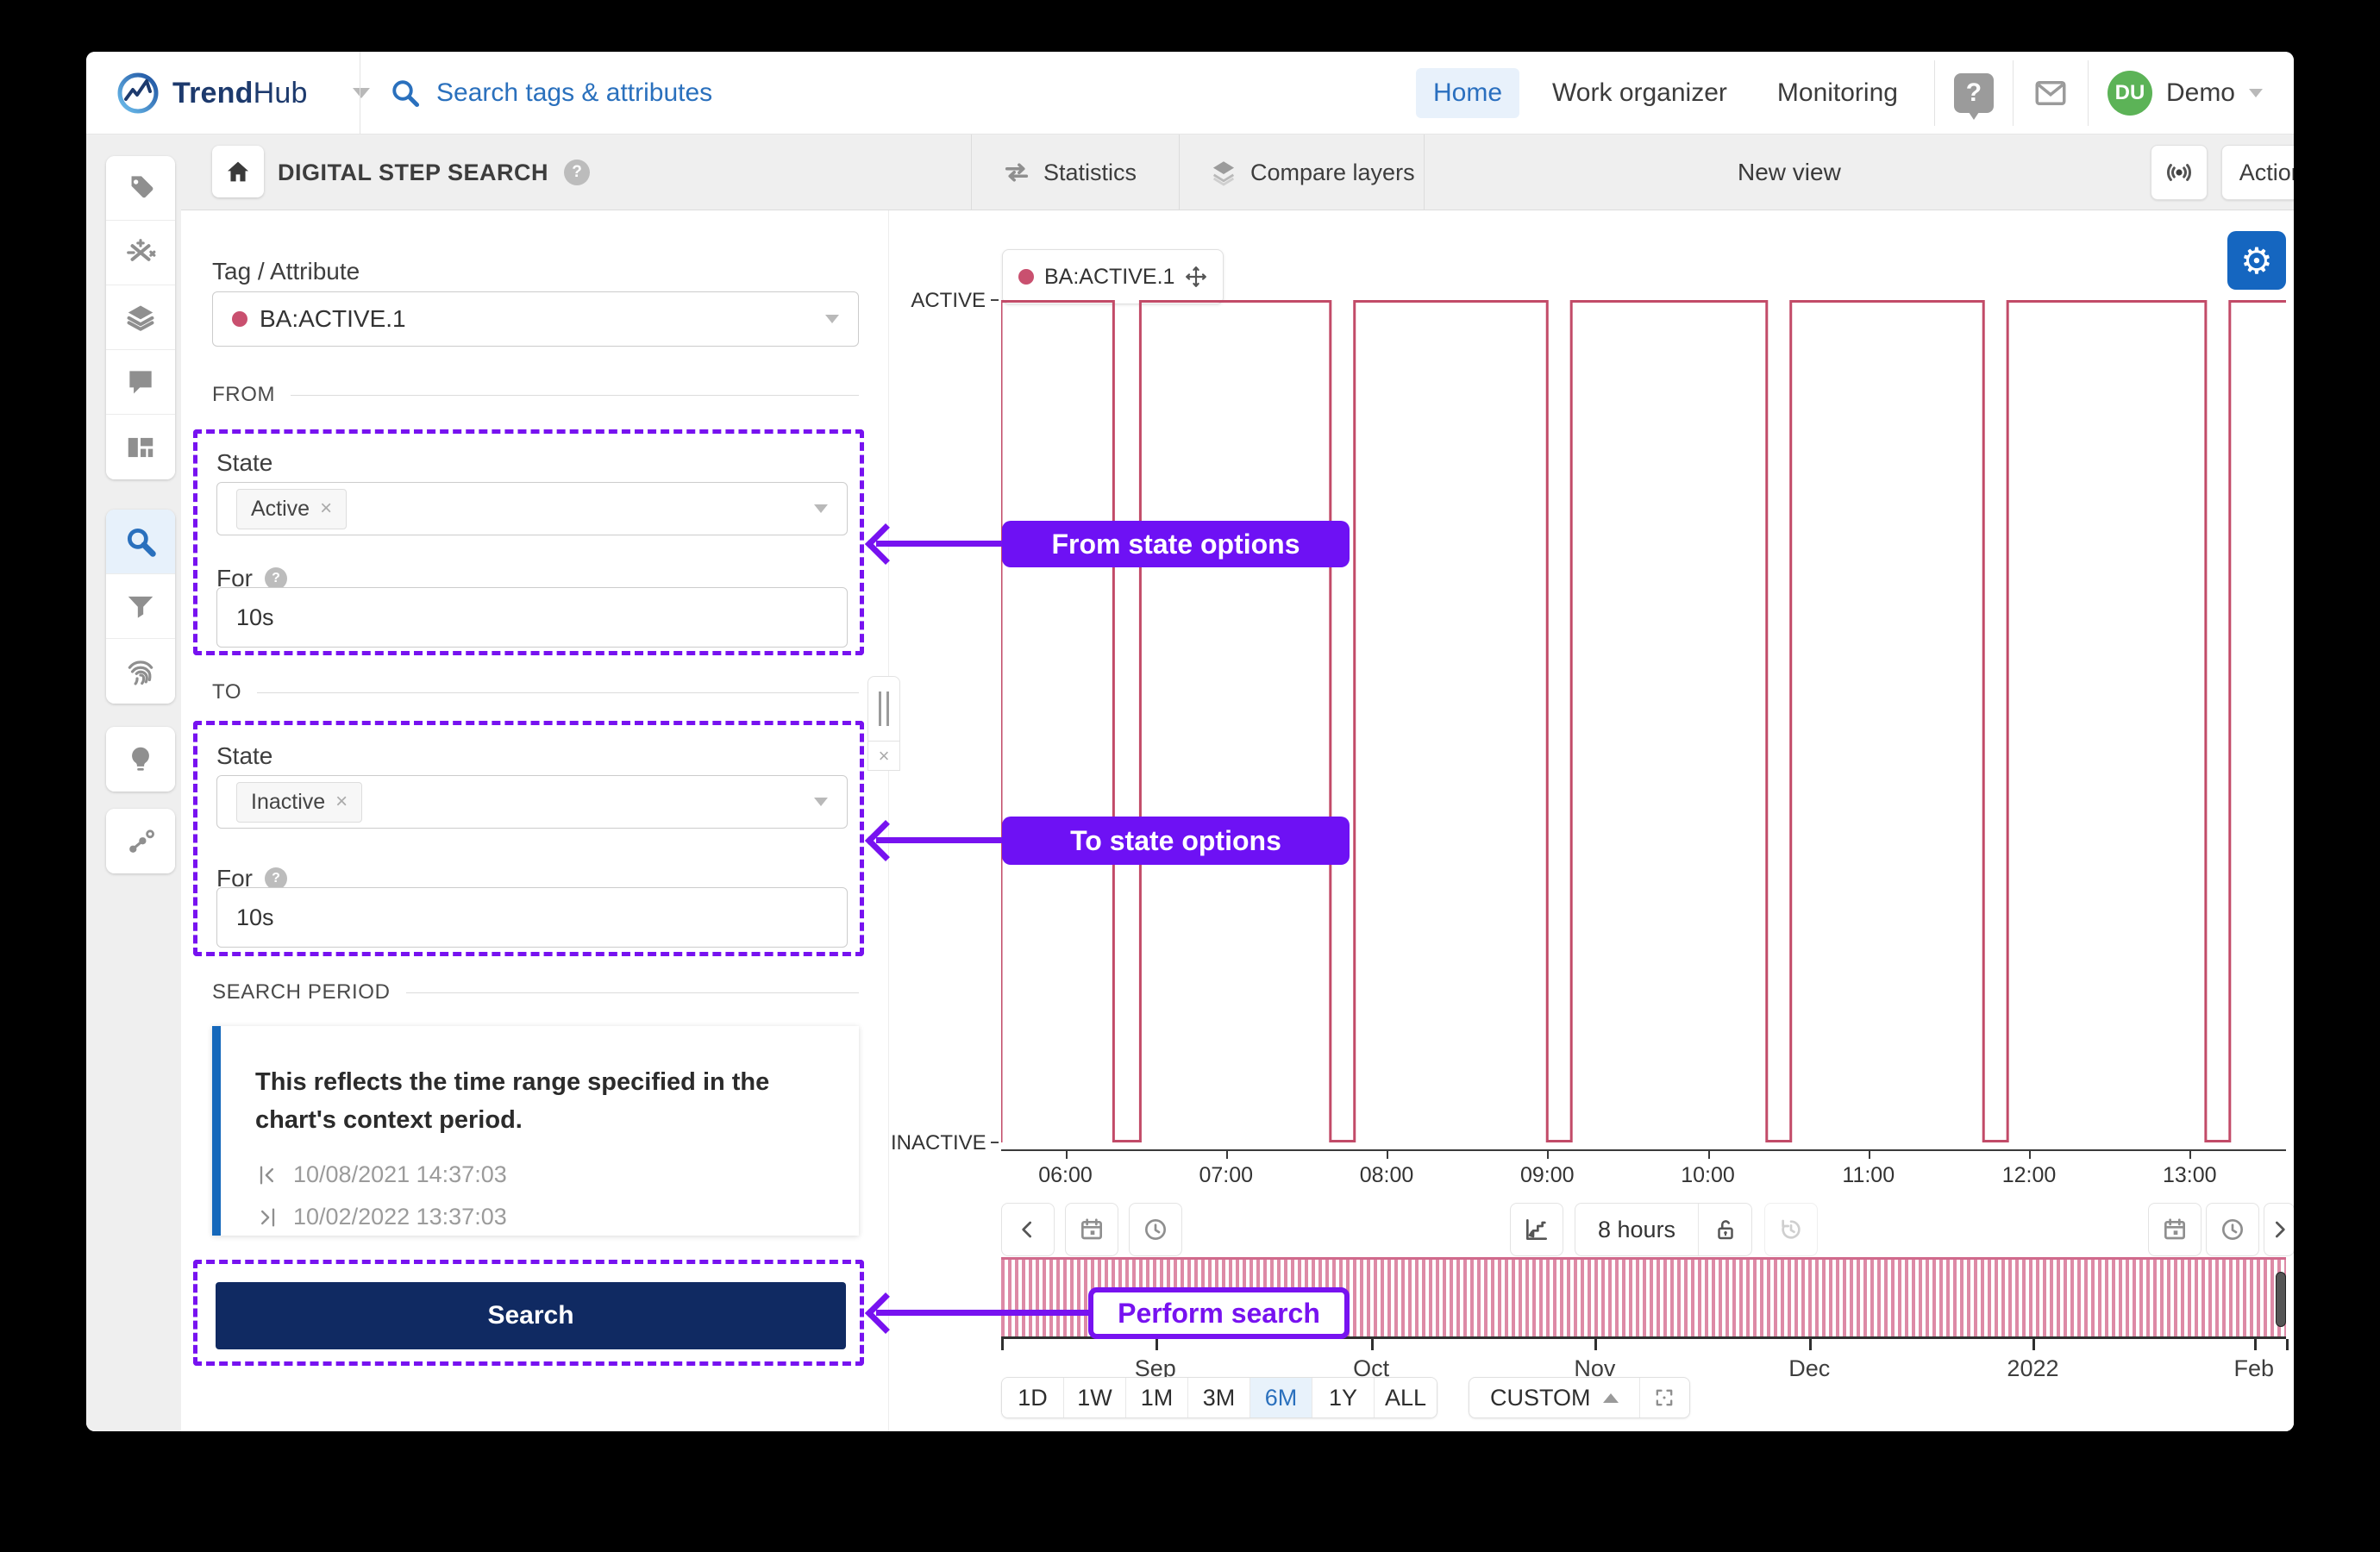 This screenshot has height=1552, width=2380. I want to click on tag-attribute-label: Tag / Attribute, so click(286, 272).